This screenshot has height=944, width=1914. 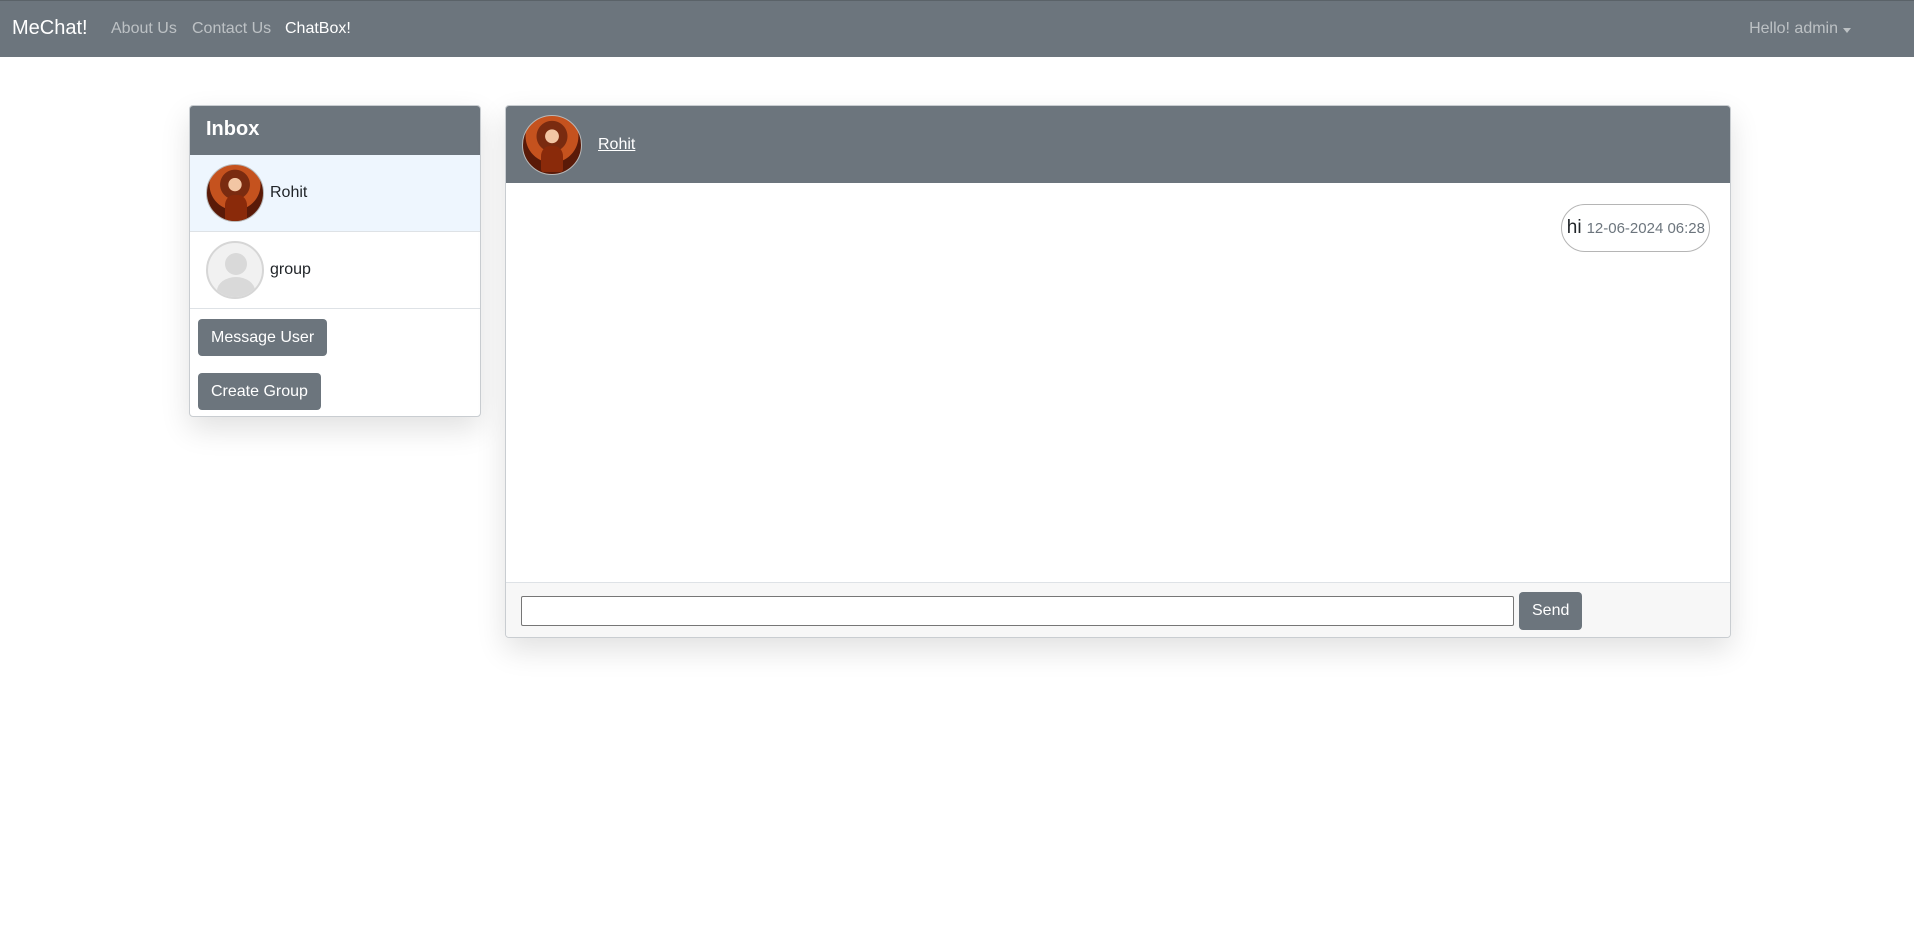 I want to click on user-avatar-icon, so click(x=235, y=193).